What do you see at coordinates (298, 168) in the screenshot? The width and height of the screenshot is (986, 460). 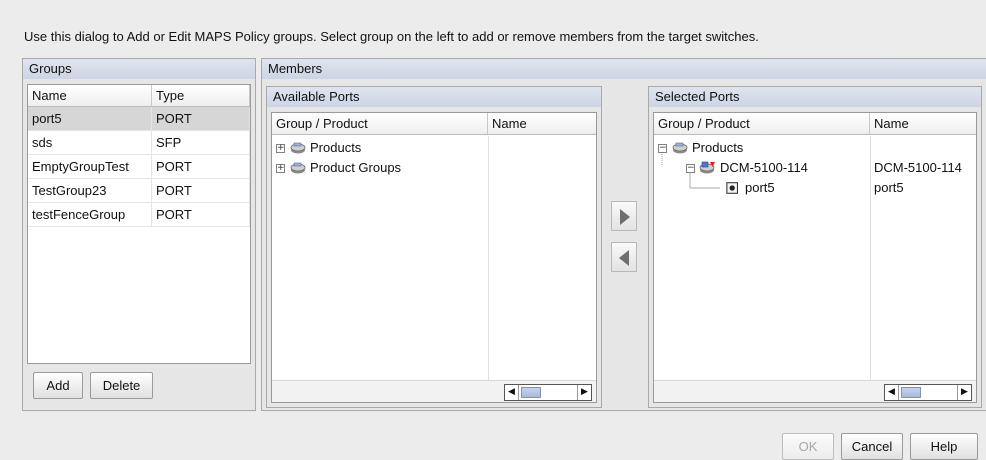 I see `product-groups-icon` at bounding box center [298, 168].